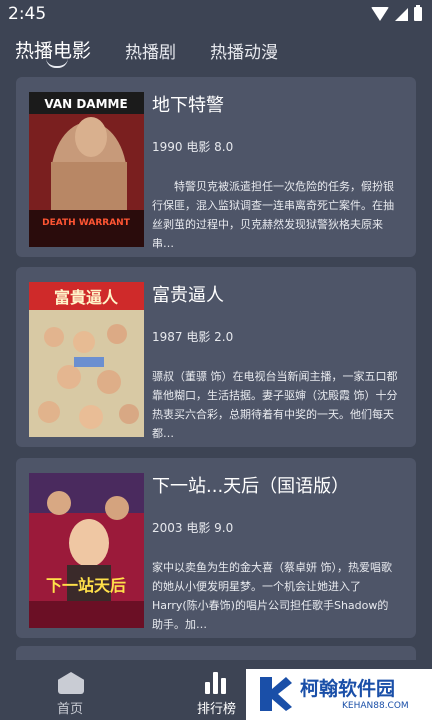 Image resolution: width=432 pixels, height=720 pixels. I want to click on movie-poster: 富貴逼人, so click(86, 359).